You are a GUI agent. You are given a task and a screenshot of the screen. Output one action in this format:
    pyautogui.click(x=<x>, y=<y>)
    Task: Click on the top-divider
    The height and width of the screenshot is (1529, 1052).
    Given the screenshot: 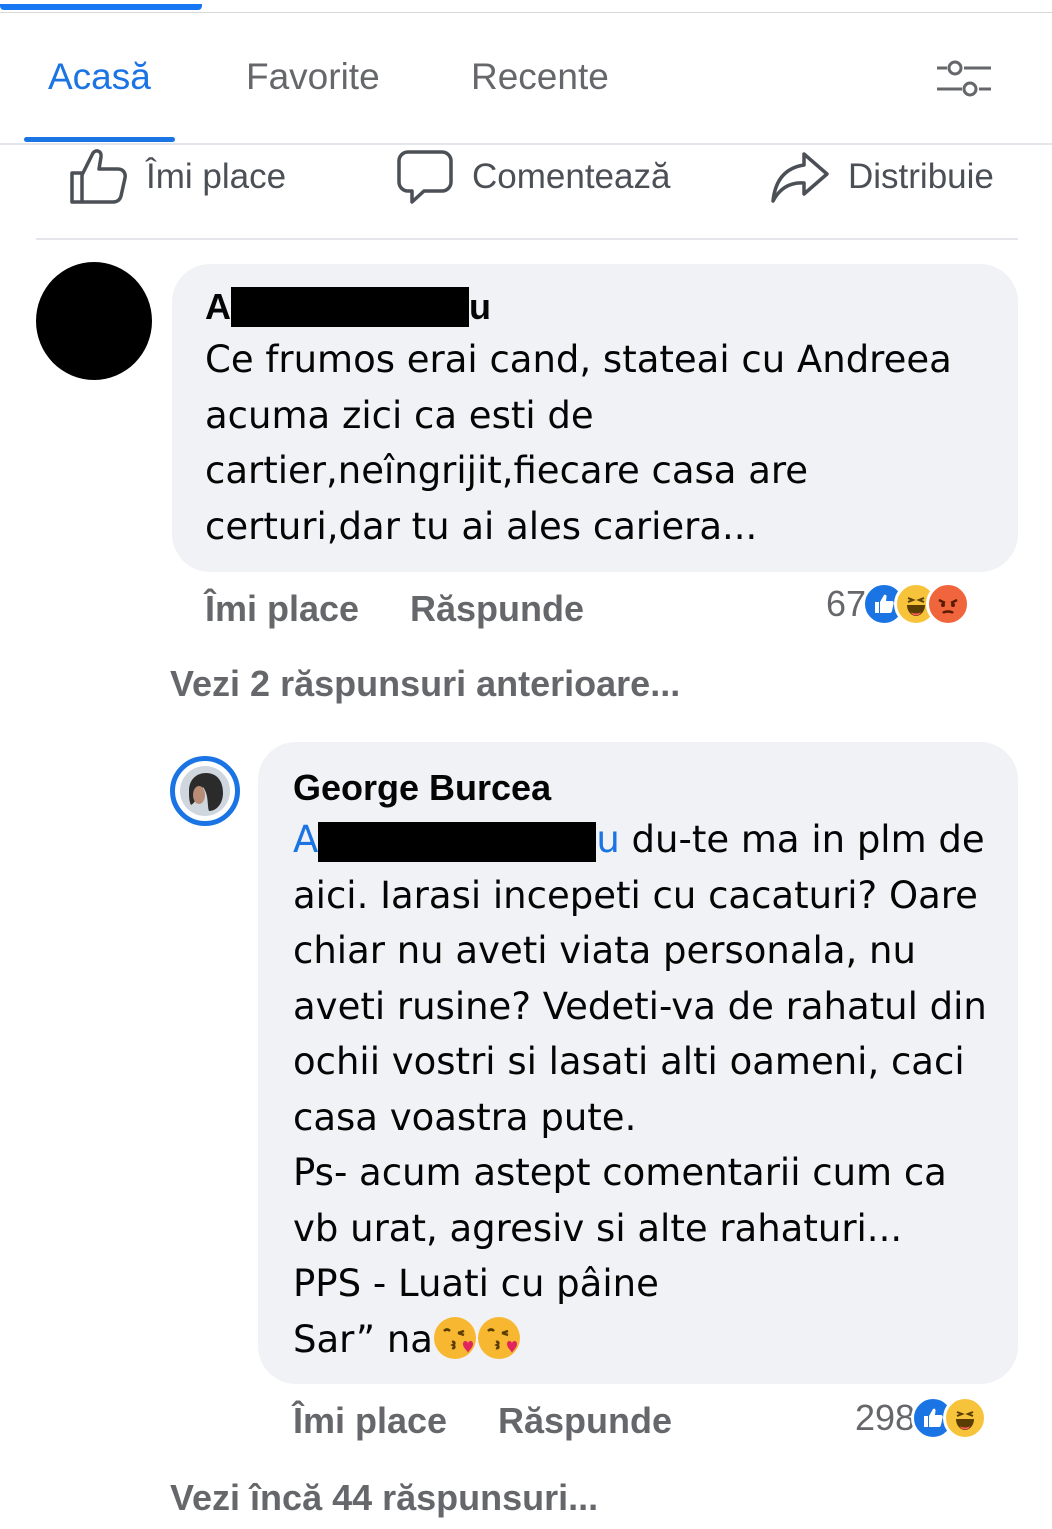 What is the action you would take?
    pyautogui.click(x=526, y=12)
    